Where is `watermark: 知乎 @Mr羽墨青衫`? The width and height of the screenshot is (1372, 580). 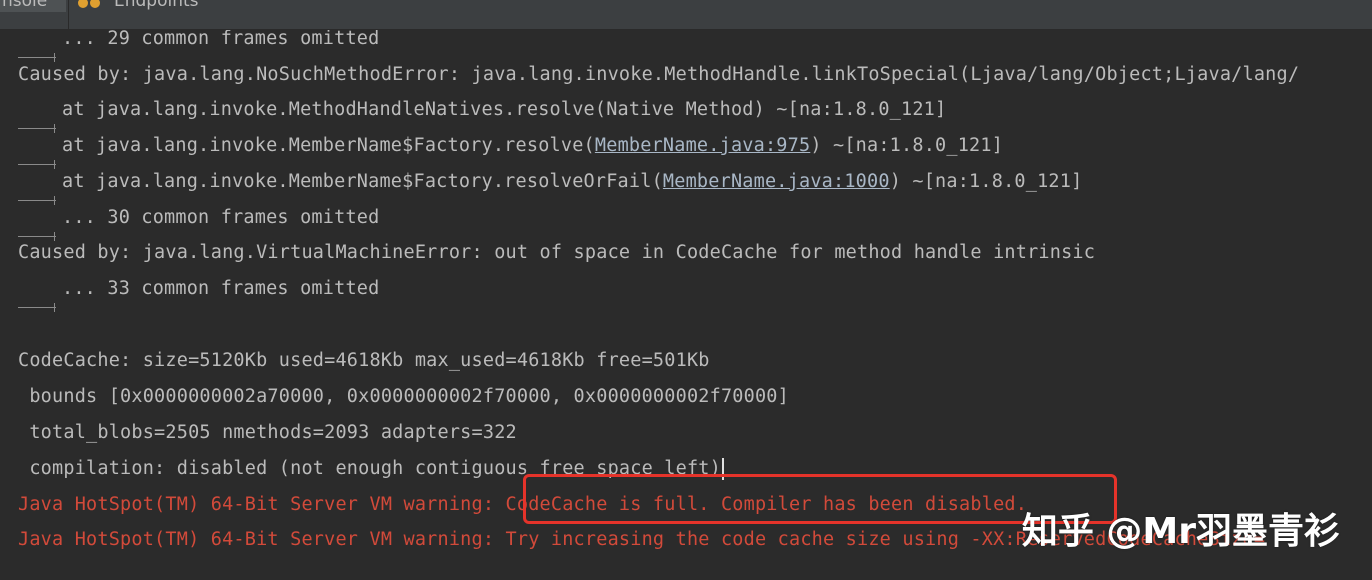
watermark: 知乎 @Mr羽墨青衫 is located at coordinates (1180, 531).